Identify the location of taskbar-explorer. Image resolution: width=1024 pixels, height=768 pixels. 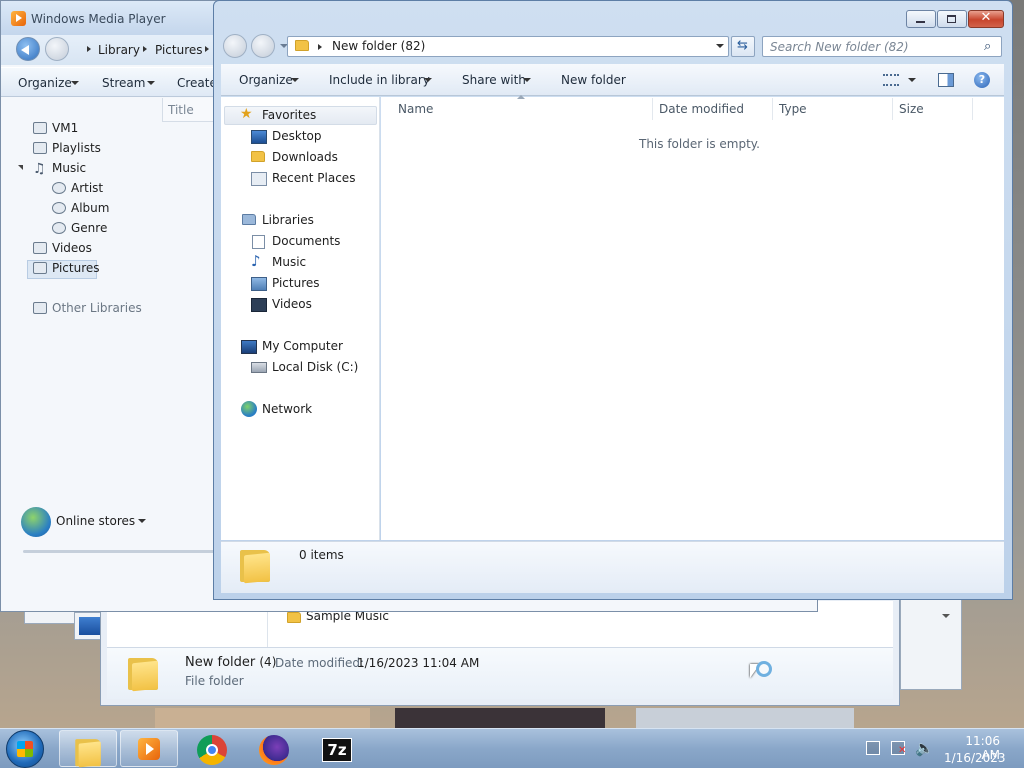
(88, 749).